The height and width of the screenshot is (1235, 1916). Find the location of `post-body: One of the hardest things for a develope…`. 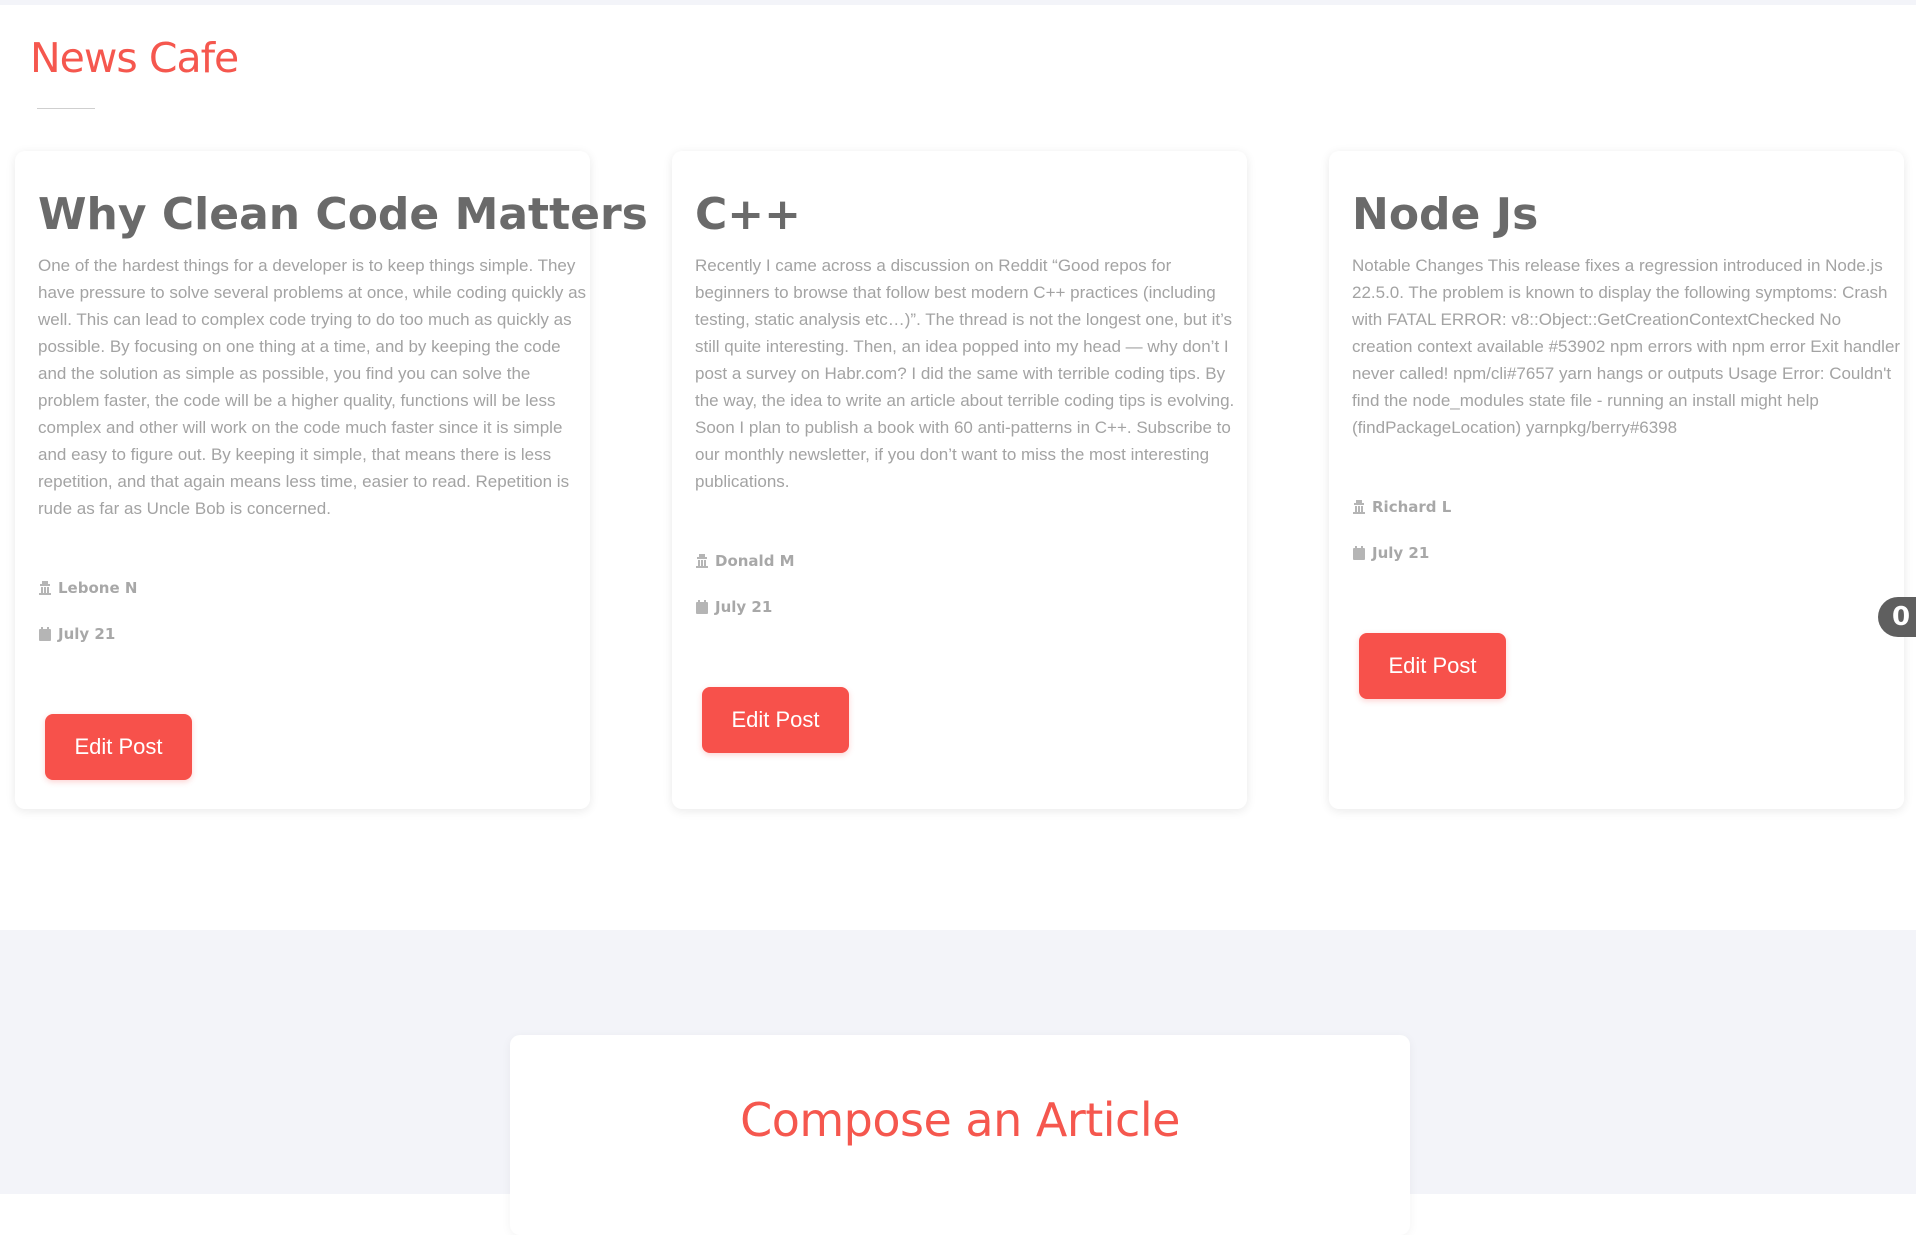

post-body: One of the hardest things for a develope… is located at coordinates (312, 387).